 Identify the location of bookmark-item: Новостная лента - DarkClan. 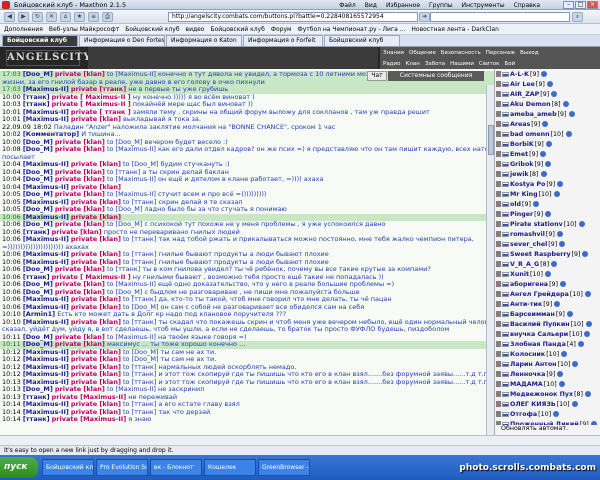
(454, 29).